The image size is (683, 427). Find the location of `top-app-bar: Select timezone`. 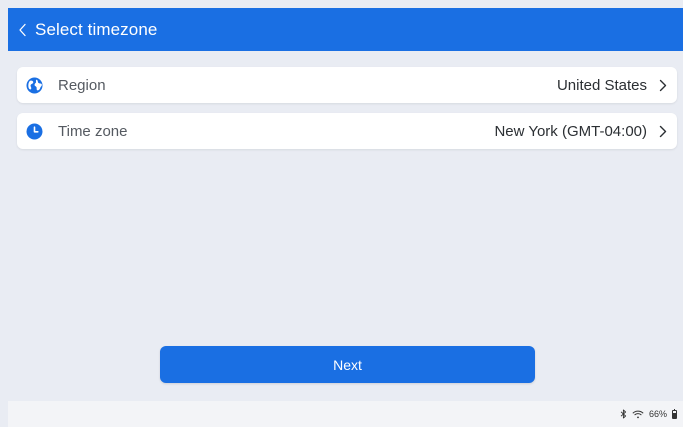

top-app-bar: Select timezone is located at coordinates (345, 29).